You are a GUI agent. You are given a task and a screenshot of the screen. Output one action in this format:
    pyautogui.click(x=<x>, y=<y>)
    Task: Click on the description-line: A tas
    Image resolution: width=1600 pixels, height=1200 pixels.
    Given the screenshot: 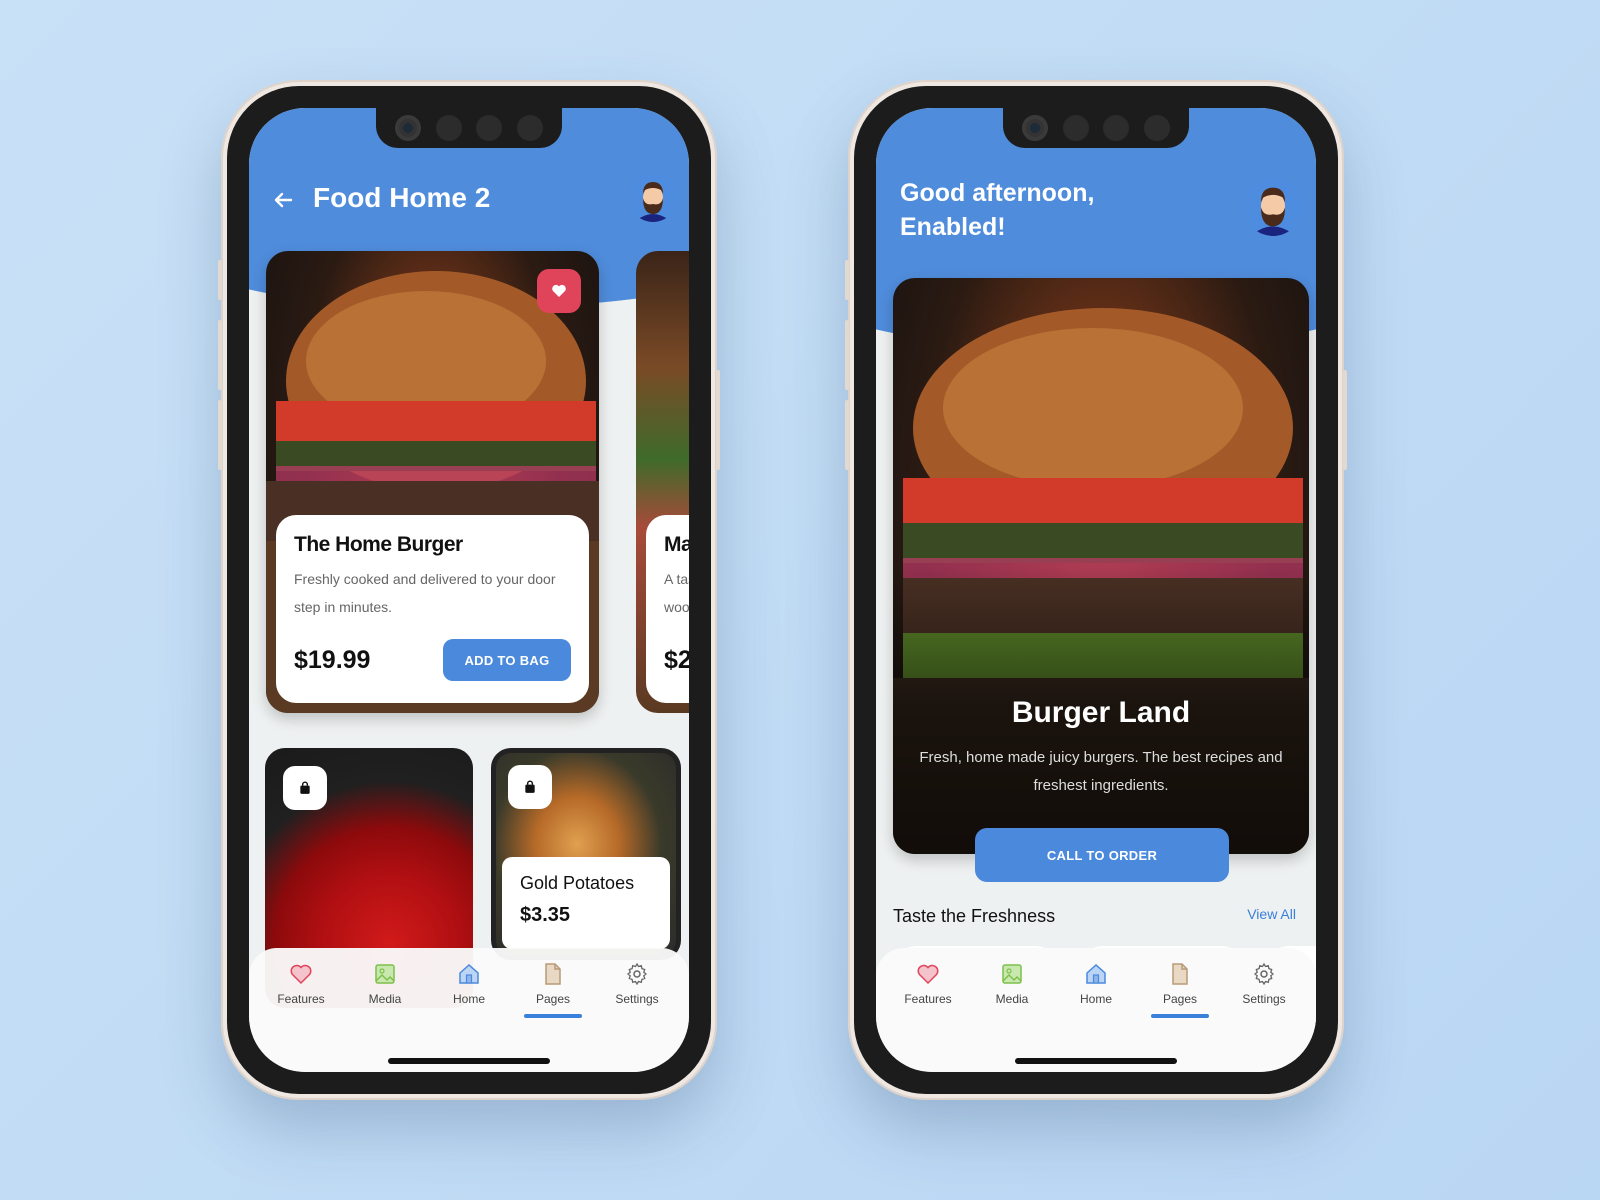 What is the action you would take?
    pyautogui.click(x=676, y=579)
    